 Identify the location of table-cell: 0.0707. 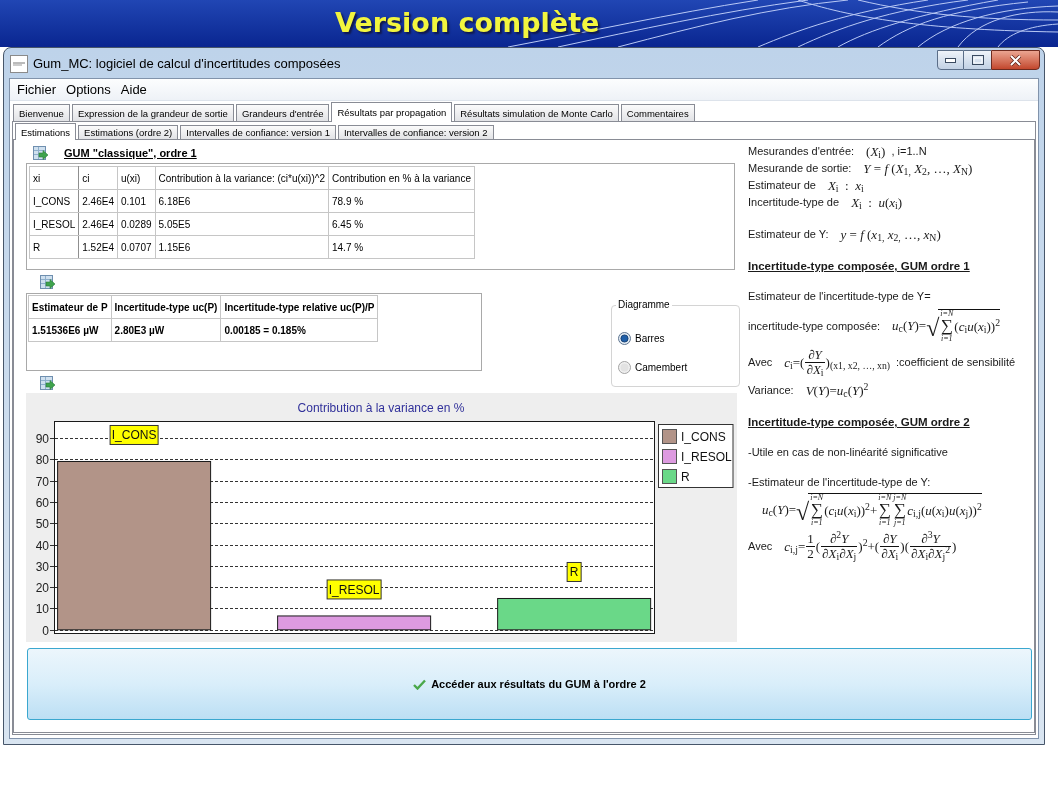
(136, 247).